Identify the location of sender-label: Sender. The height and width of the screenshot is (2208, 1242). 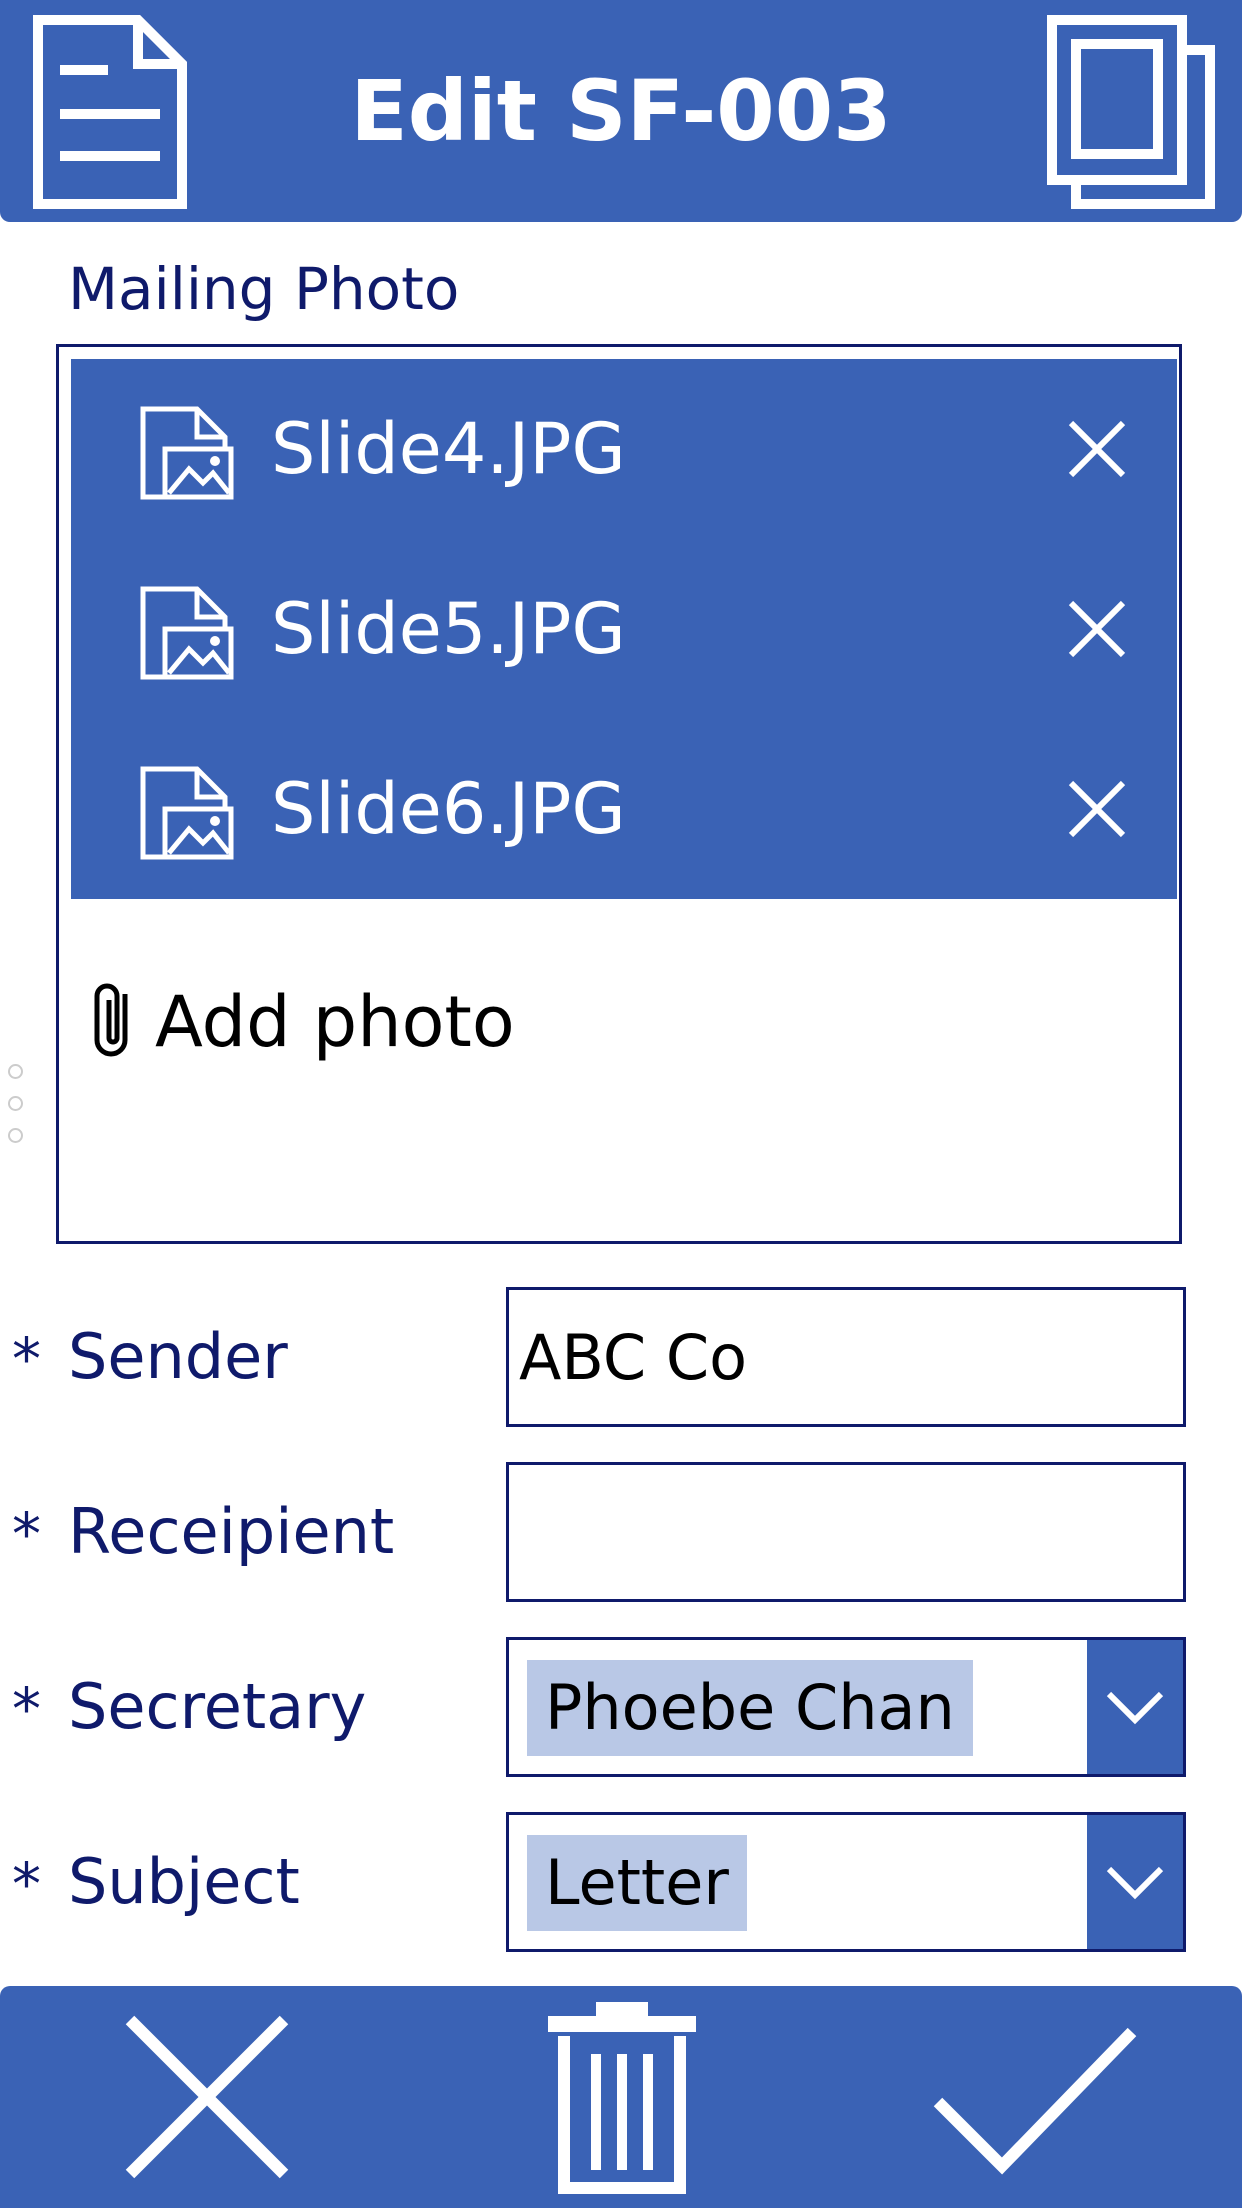
(178, 1356).